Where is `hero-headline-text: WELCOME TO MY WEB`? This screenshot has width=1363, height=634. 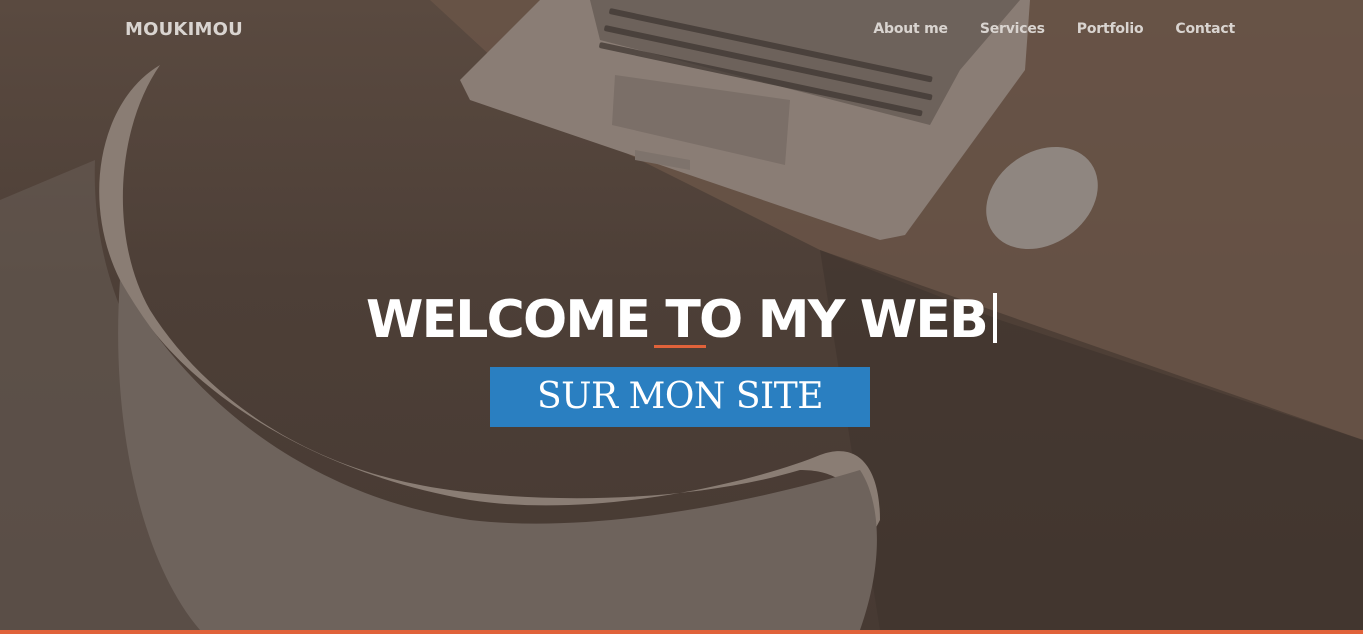 hero-headline-text: WELCOME TO MY WEB is located at coordinates (677, 319).